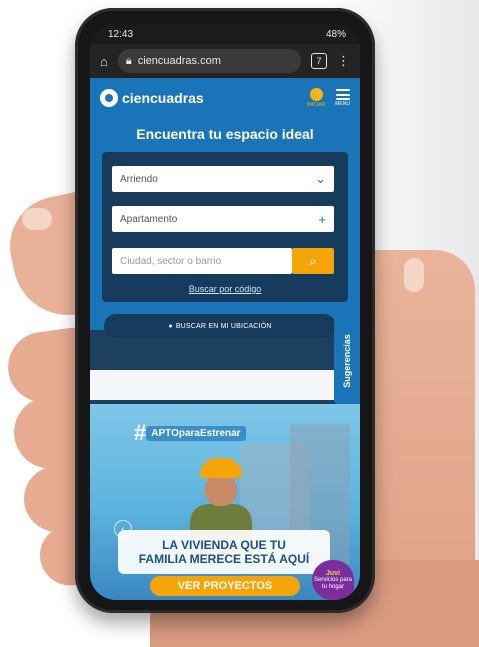 Image resolution: width=479 pixels, height=647 pixels. I want to click on view-projects-button: VER PROYECTOS, so click(225, 586).